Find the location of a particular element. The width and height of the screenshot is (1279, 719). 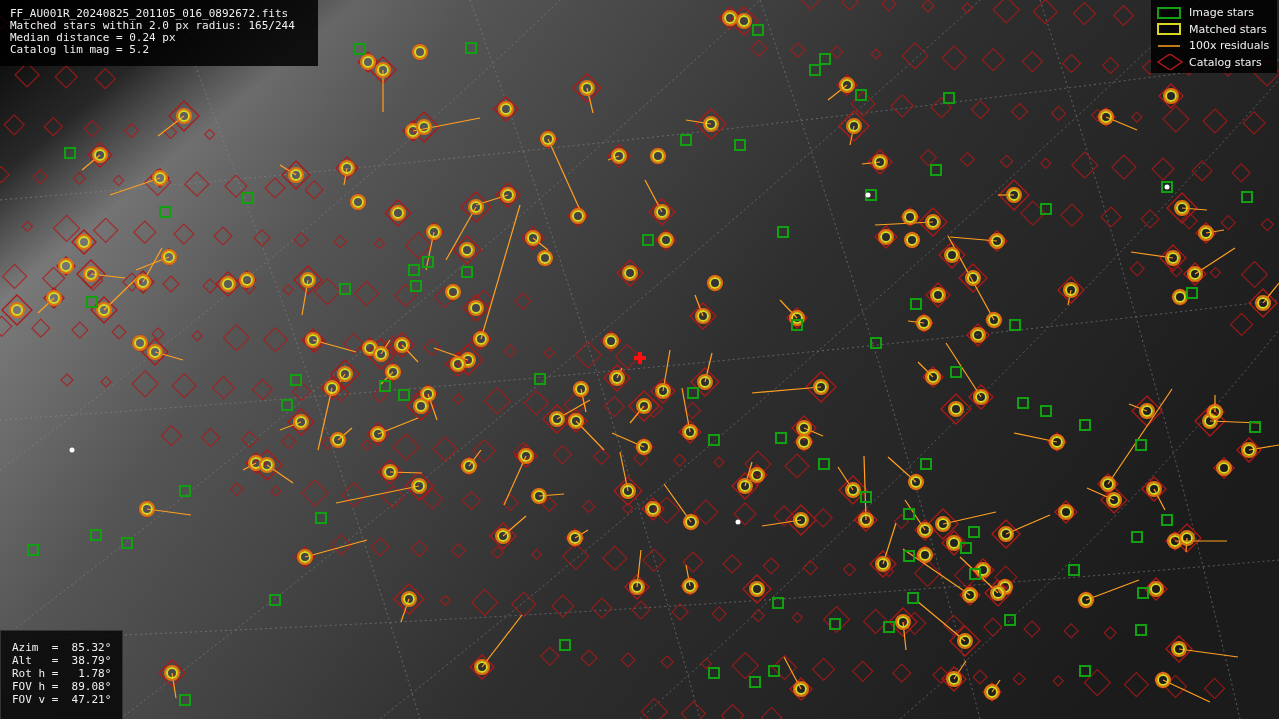

pointing-text: Alt = 38.79° is located at coordinates (62, 660).